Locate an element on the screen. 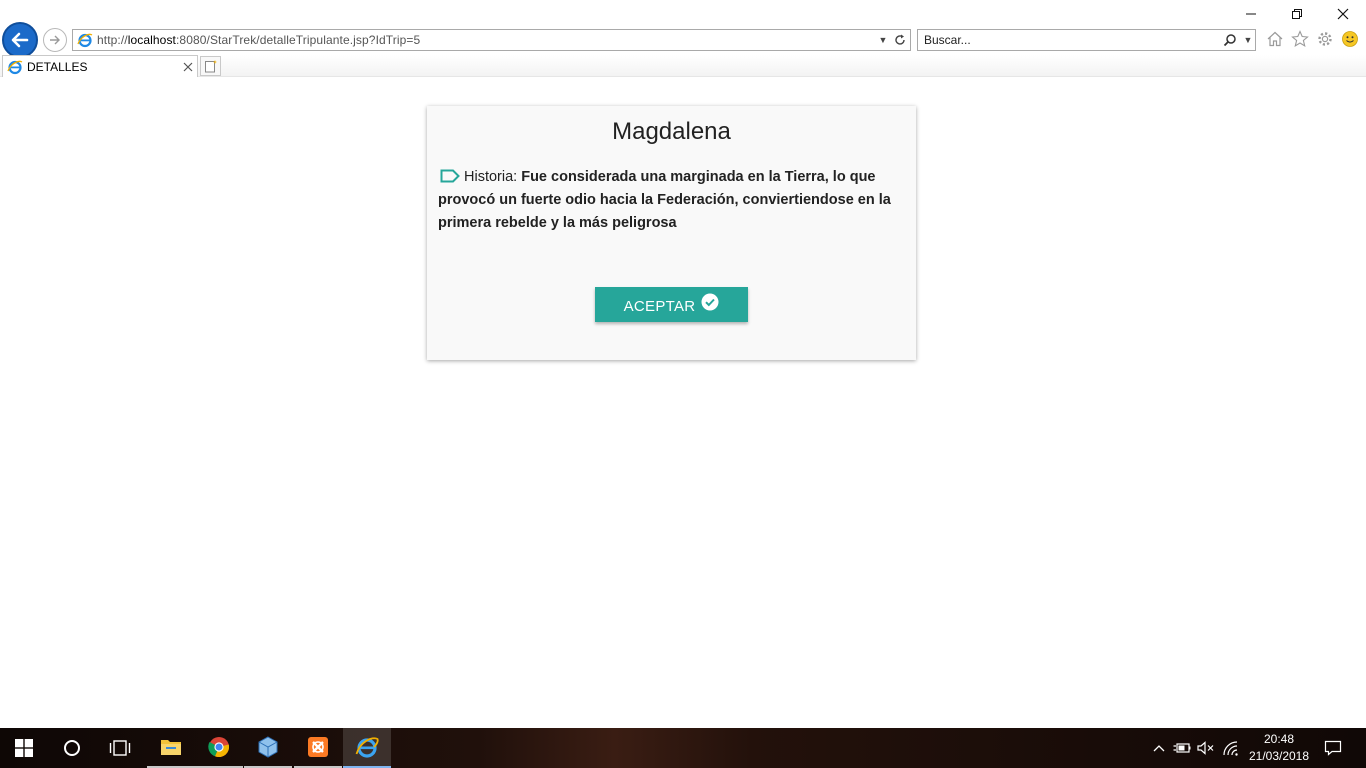 The height and width of the screenshot is (768, 1366). network-status is located at coordinates (1231, 748).